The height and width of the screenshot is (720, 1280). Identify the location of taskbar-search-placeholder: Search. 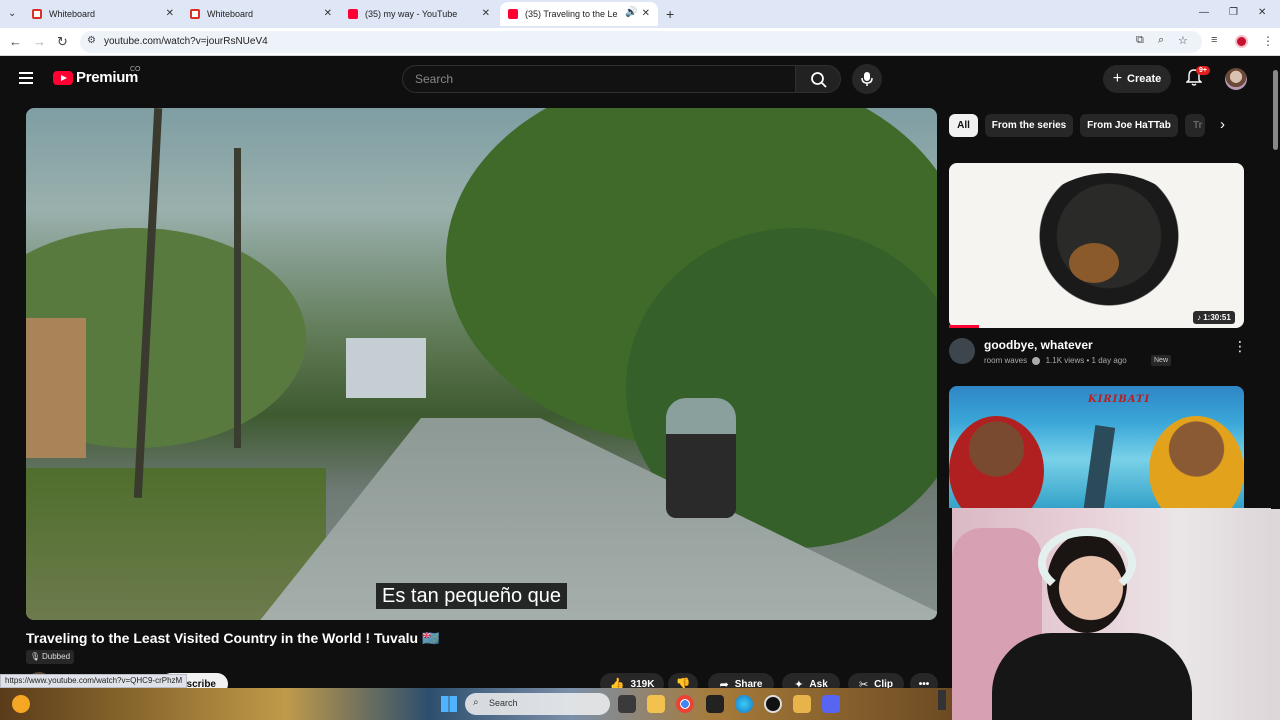
(503, 703).